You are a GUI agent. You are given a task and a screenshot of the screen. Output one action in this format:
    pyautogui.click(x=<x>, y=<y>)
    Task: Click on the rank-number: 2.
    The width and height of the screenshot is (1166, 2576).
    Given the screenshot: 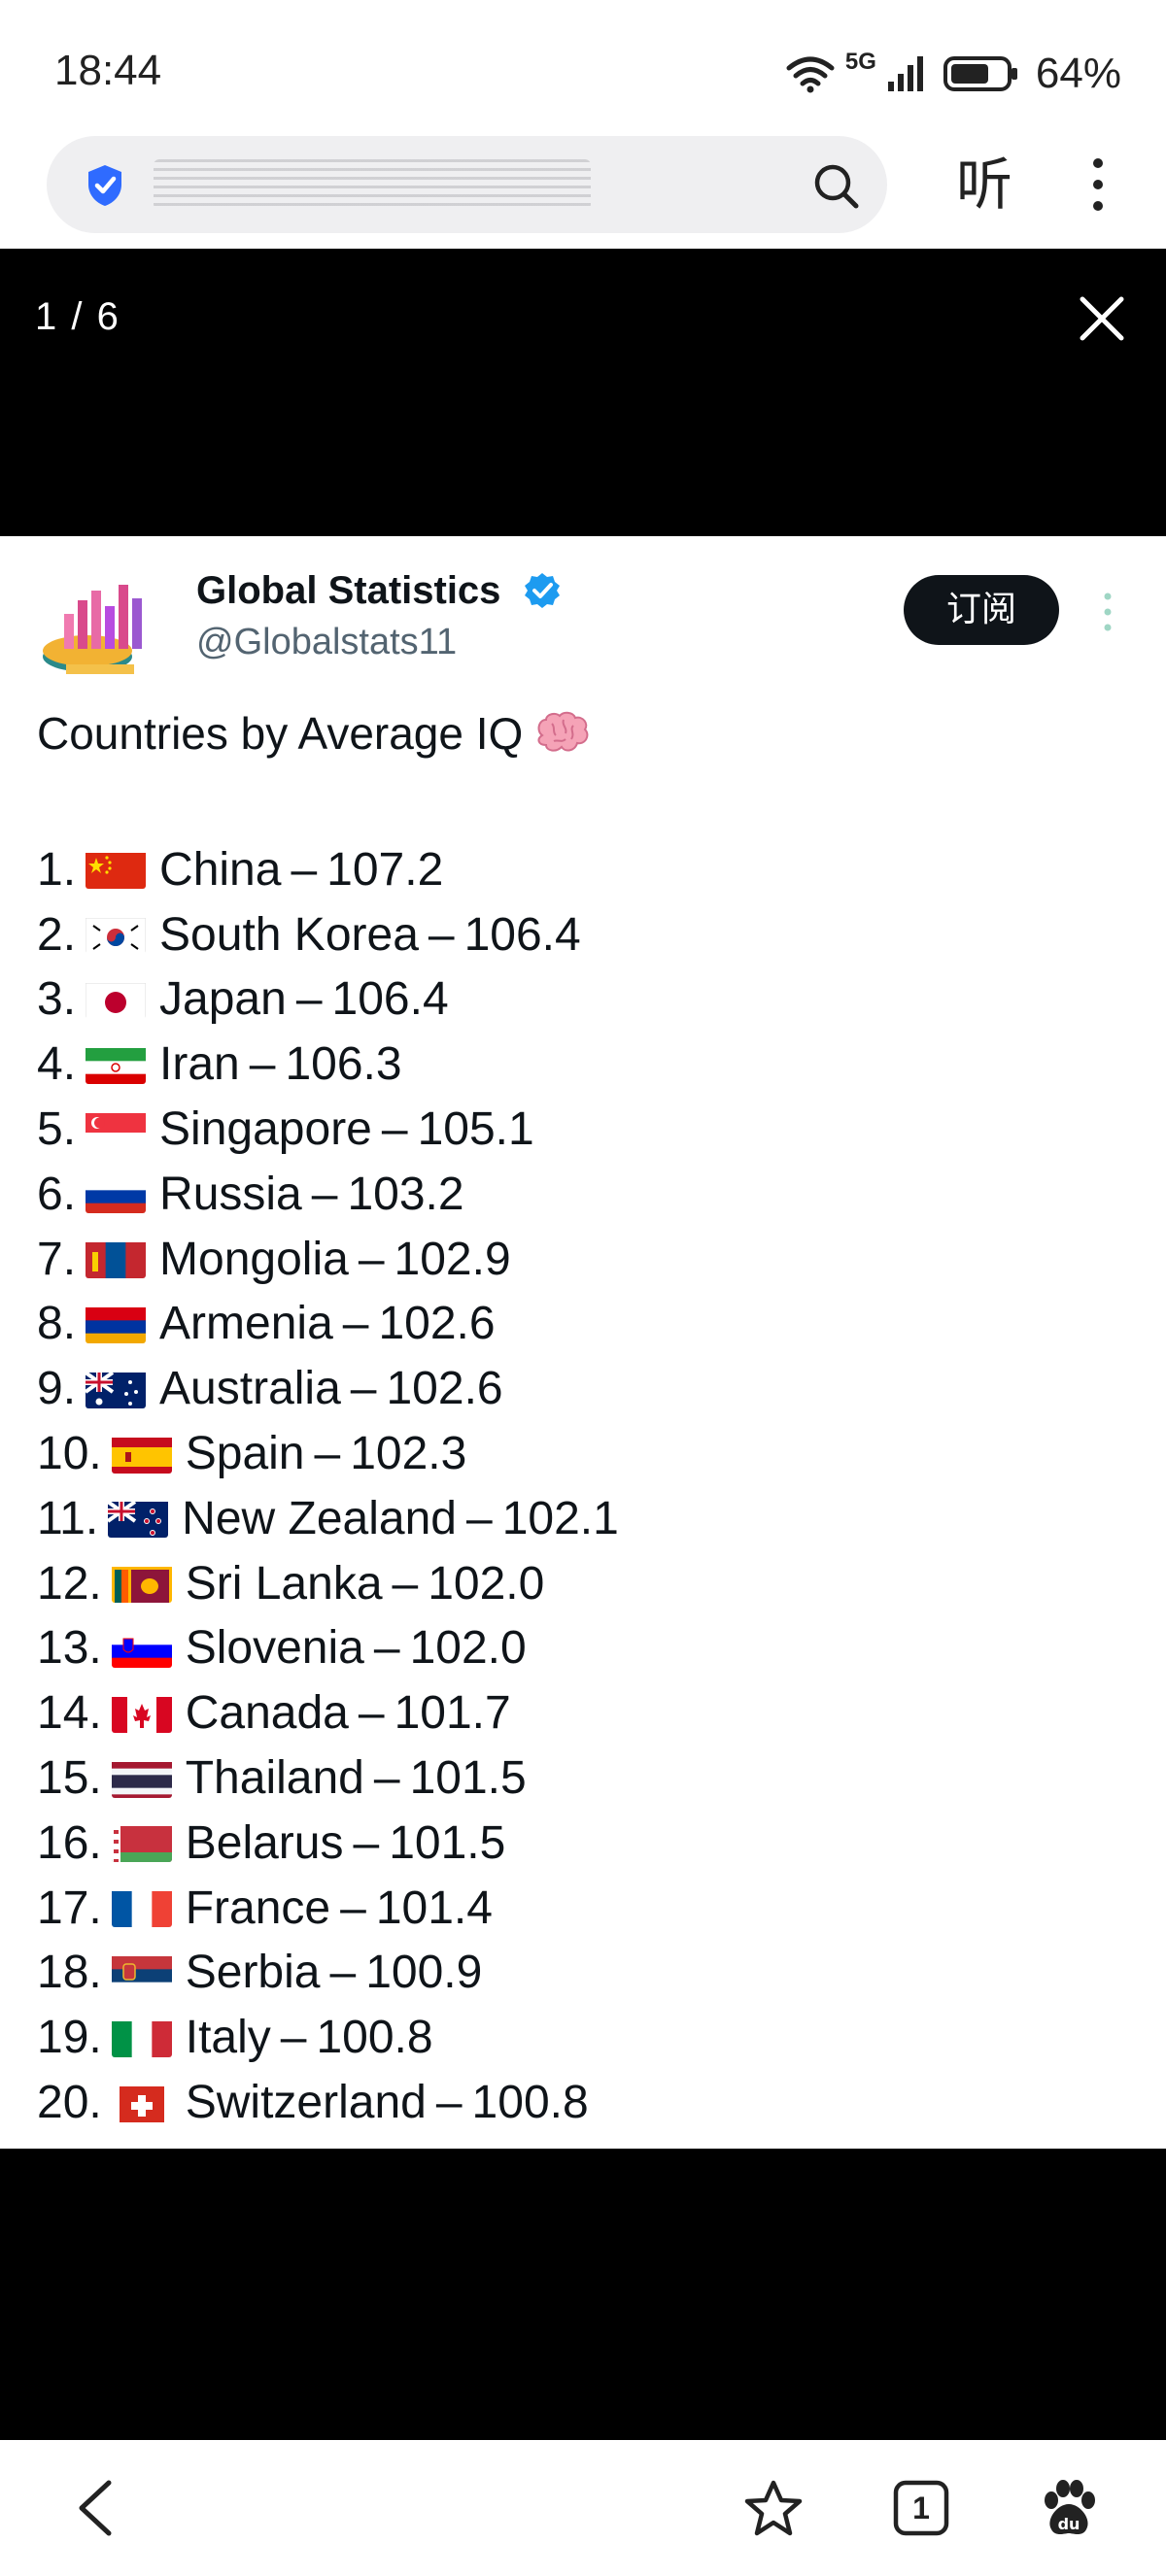 What is the action you would take?
    pyautogui.click(x=57, y=934)
    